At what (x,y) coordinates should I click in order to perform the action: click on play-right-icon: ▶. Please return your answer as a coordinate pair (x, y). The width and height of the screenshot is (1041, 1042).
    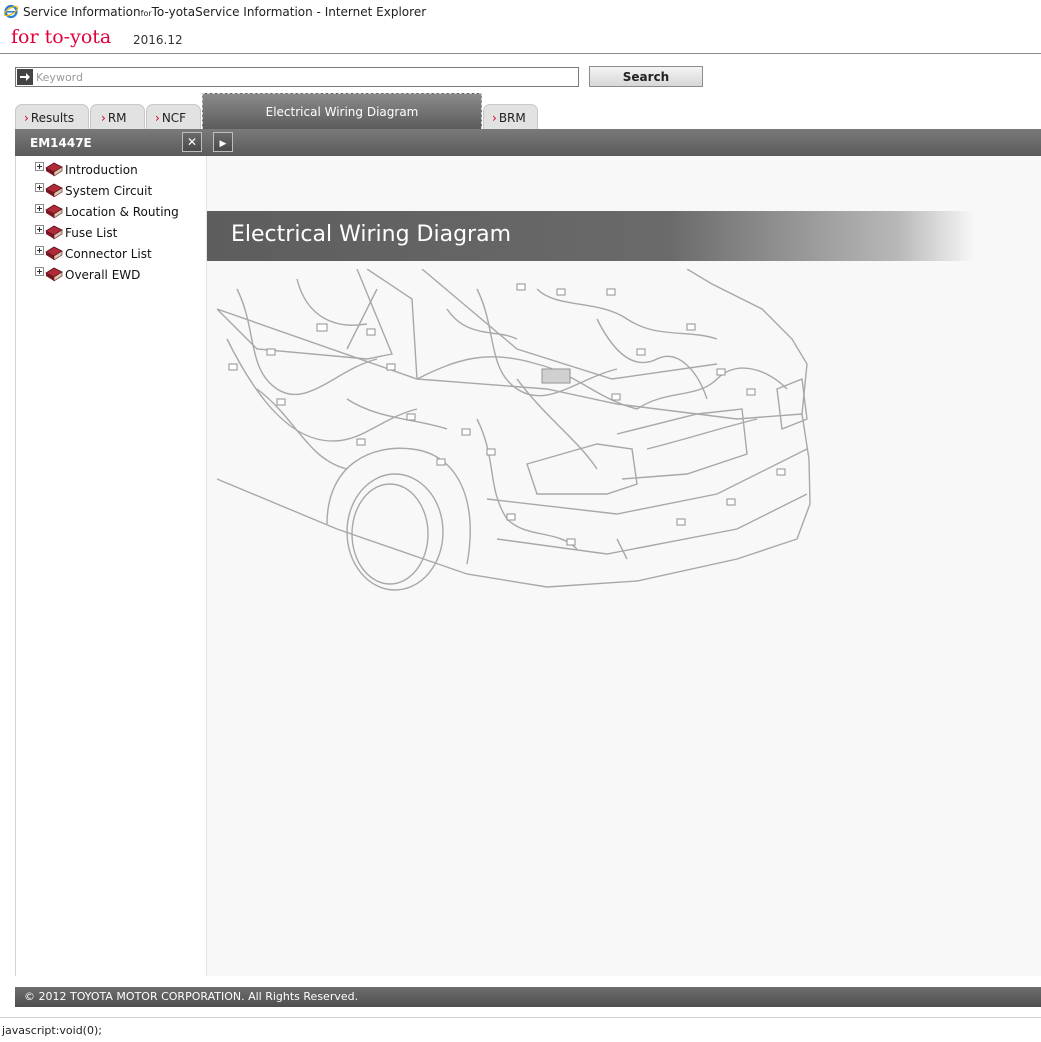
    Looking at the image, I should click on (223, 143).